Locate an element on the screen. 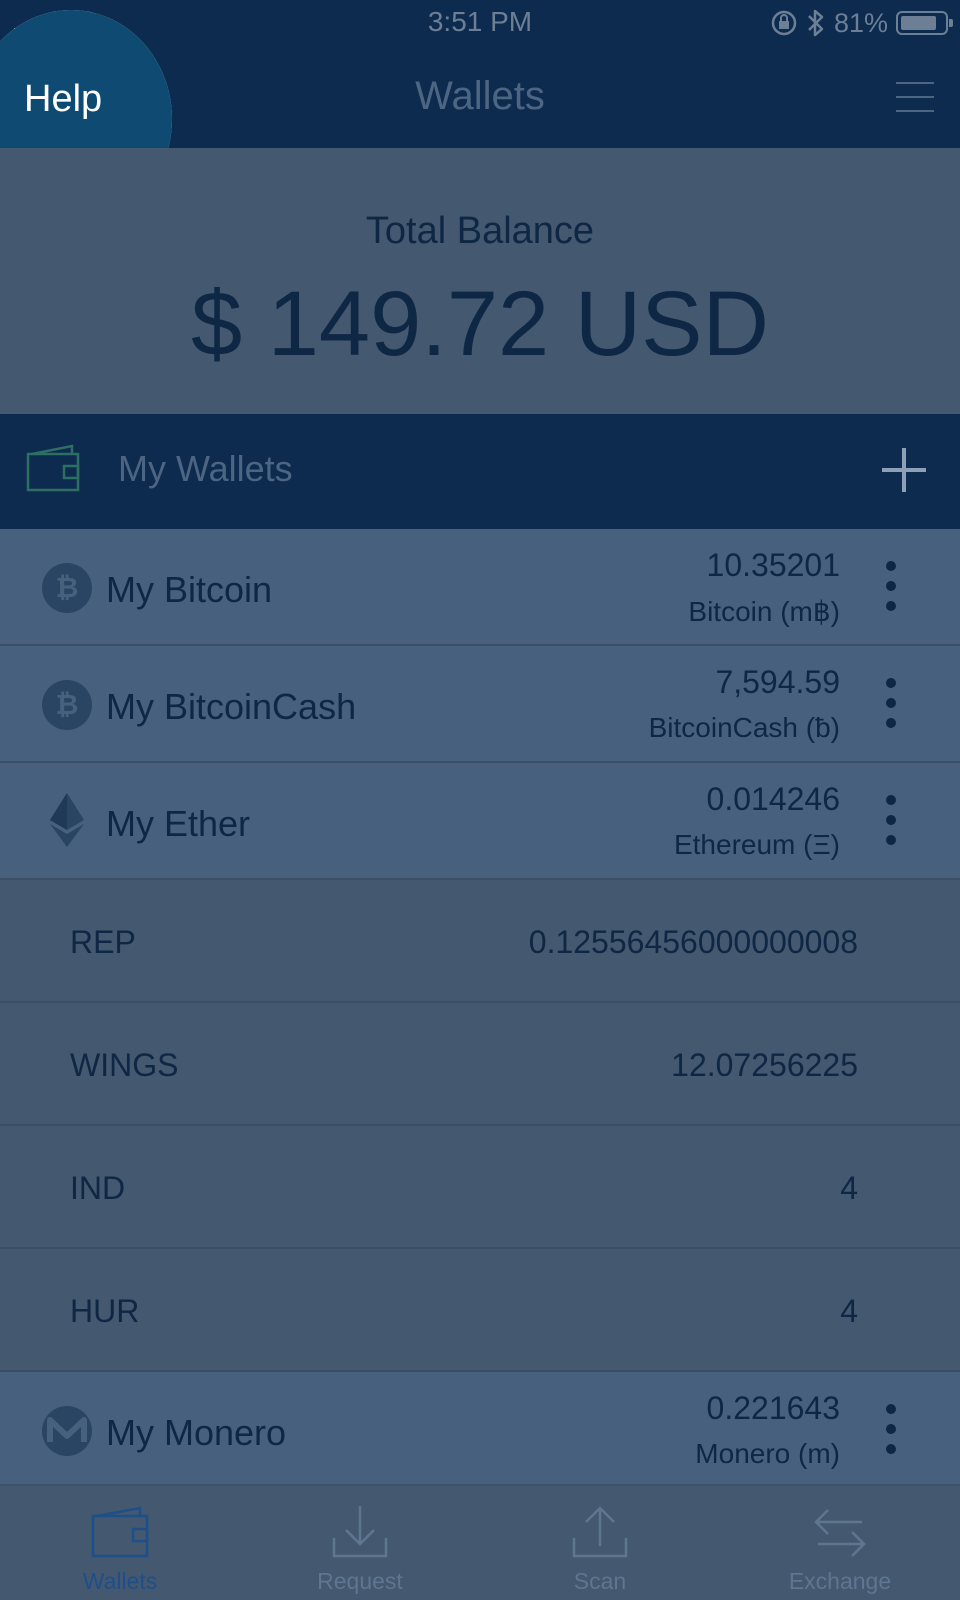  wallet-amount: 10.35201 is located at coordinates (773, 565).